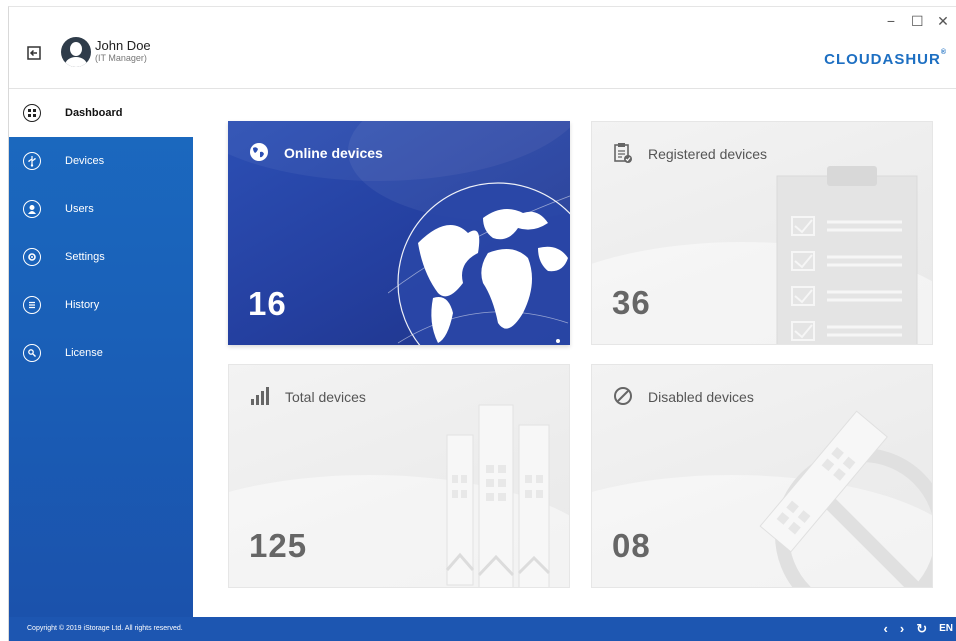 The height and width of the screenshot is (641, 956). Describe the element at coordinates (399, 476) in the screenshot. I see `total-devices-card: Total devices 125` at that location.